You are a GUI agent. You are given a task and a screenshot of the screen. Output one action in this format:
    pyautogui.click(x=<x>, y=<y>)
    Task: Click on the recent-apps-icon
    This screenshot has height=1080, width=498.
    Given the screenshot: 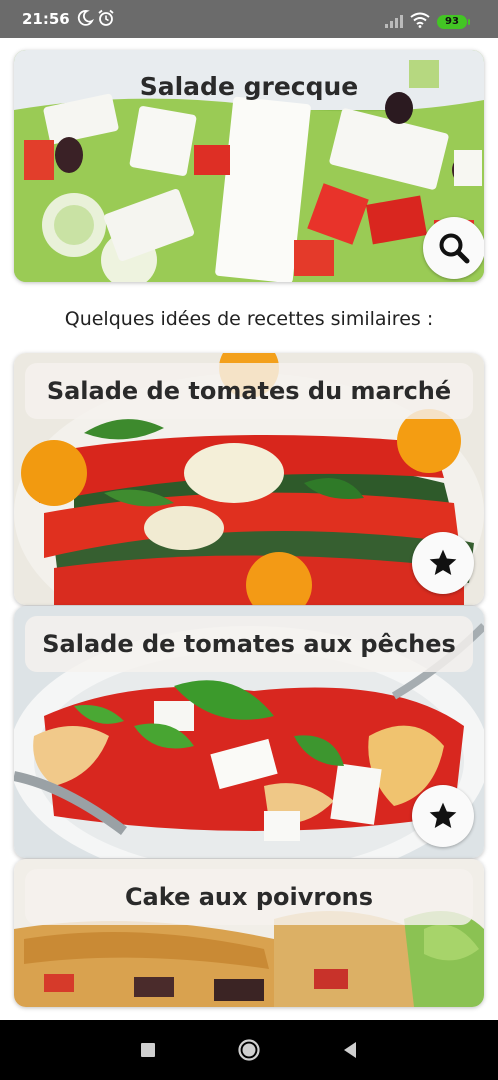 What is the action you would take?
    pyautogui.click(x=148, y=1050)
    